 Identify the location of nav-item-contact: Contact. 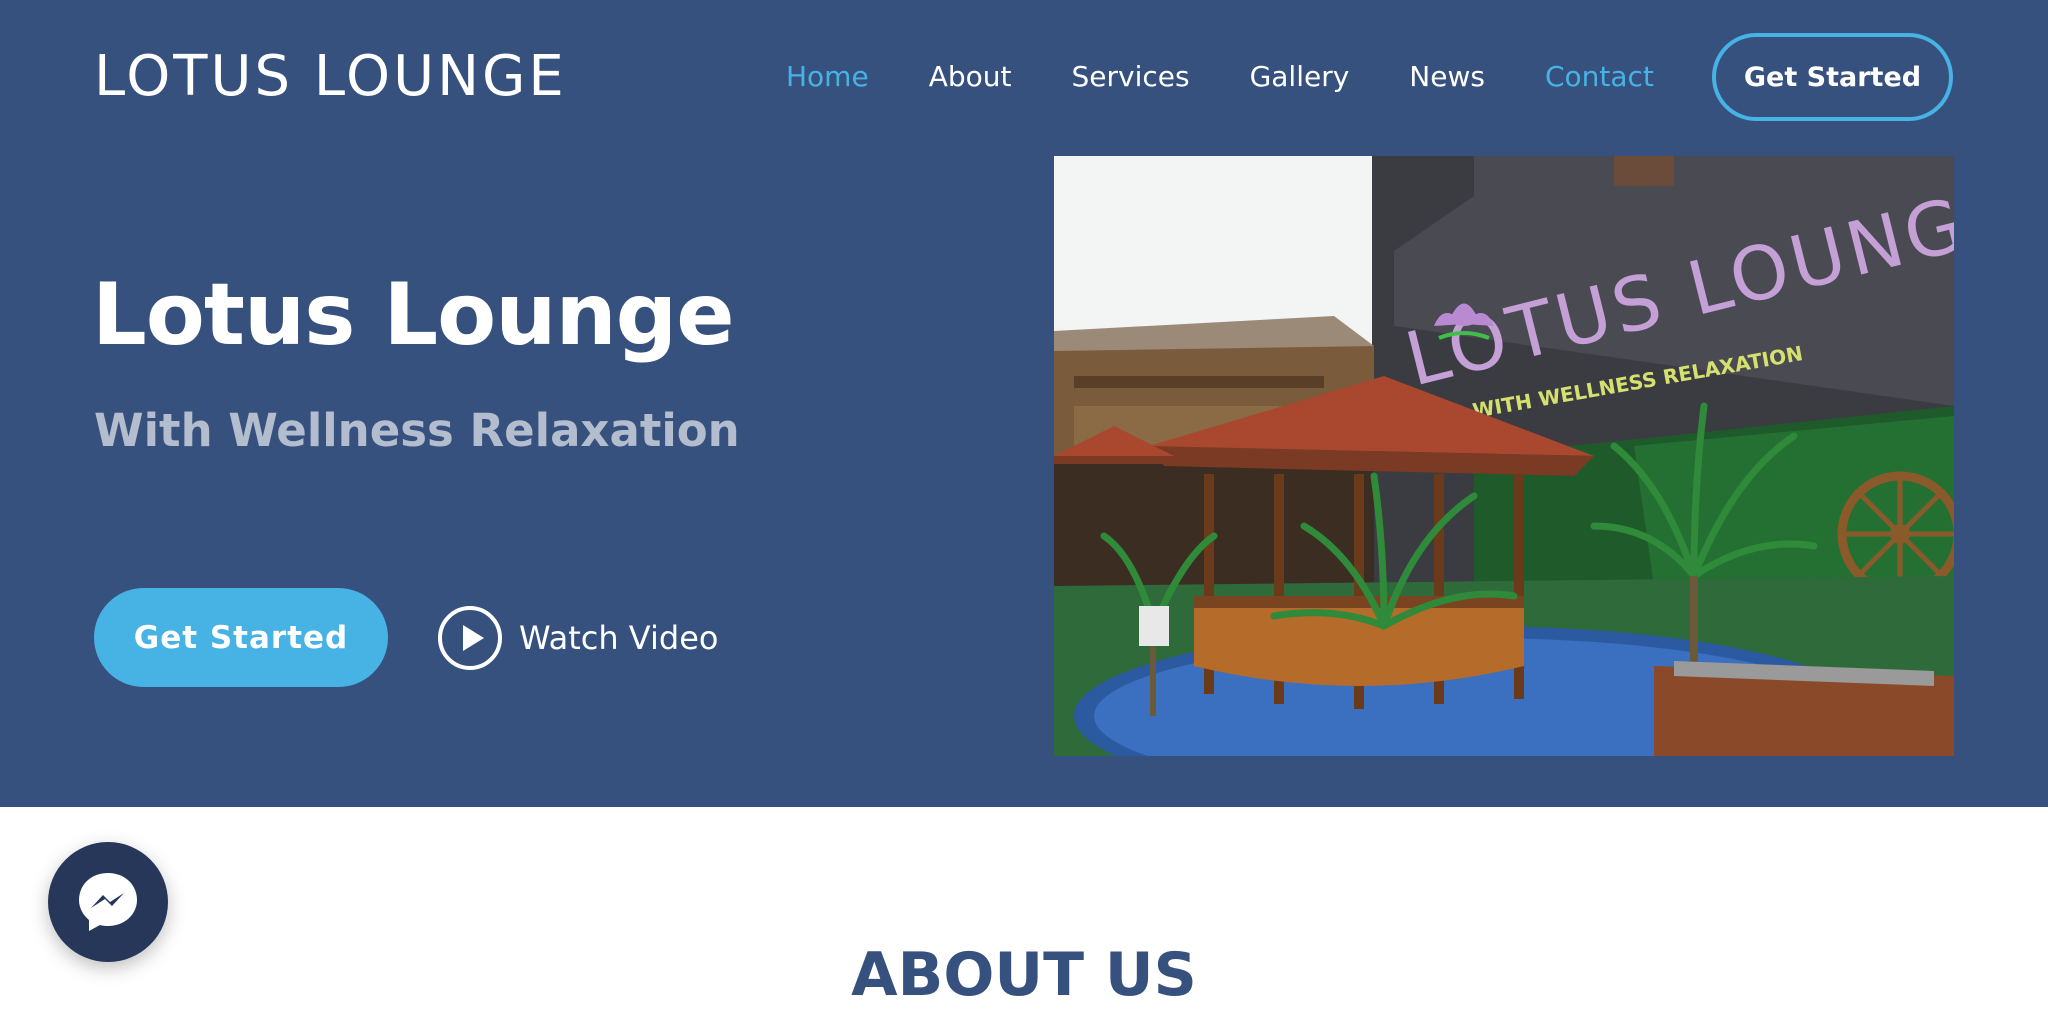
(1599, 77).